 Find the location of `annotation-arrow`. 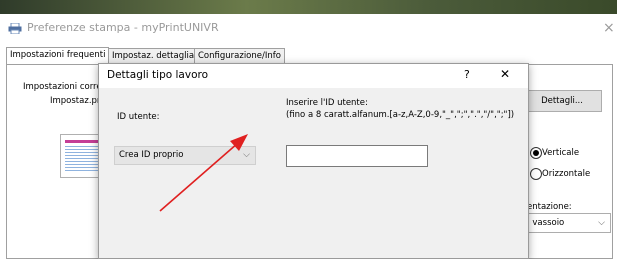

annotation-arrow is located at coordinates (203, 173).